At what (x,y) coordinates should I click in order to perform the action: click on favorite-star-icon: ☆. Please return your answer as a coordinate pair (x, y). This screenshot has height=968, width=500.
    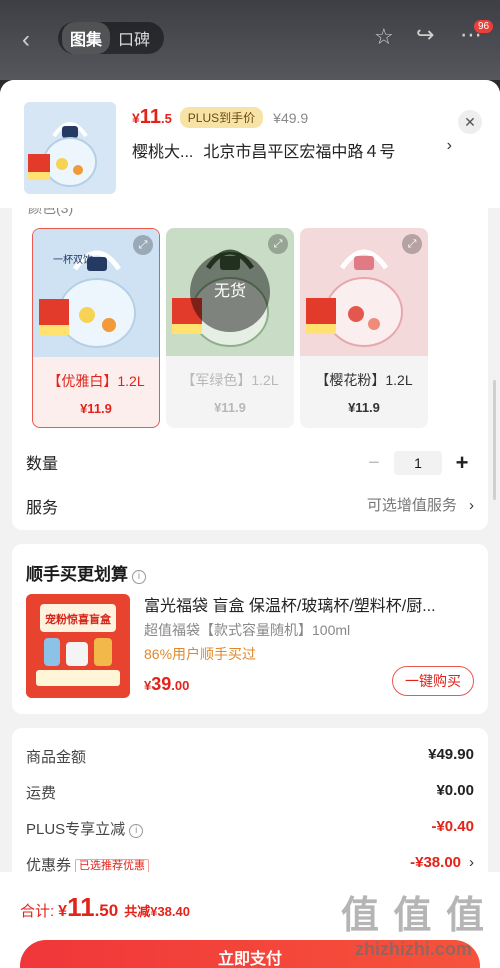
    Looking at the image, I should click on (384, 37).